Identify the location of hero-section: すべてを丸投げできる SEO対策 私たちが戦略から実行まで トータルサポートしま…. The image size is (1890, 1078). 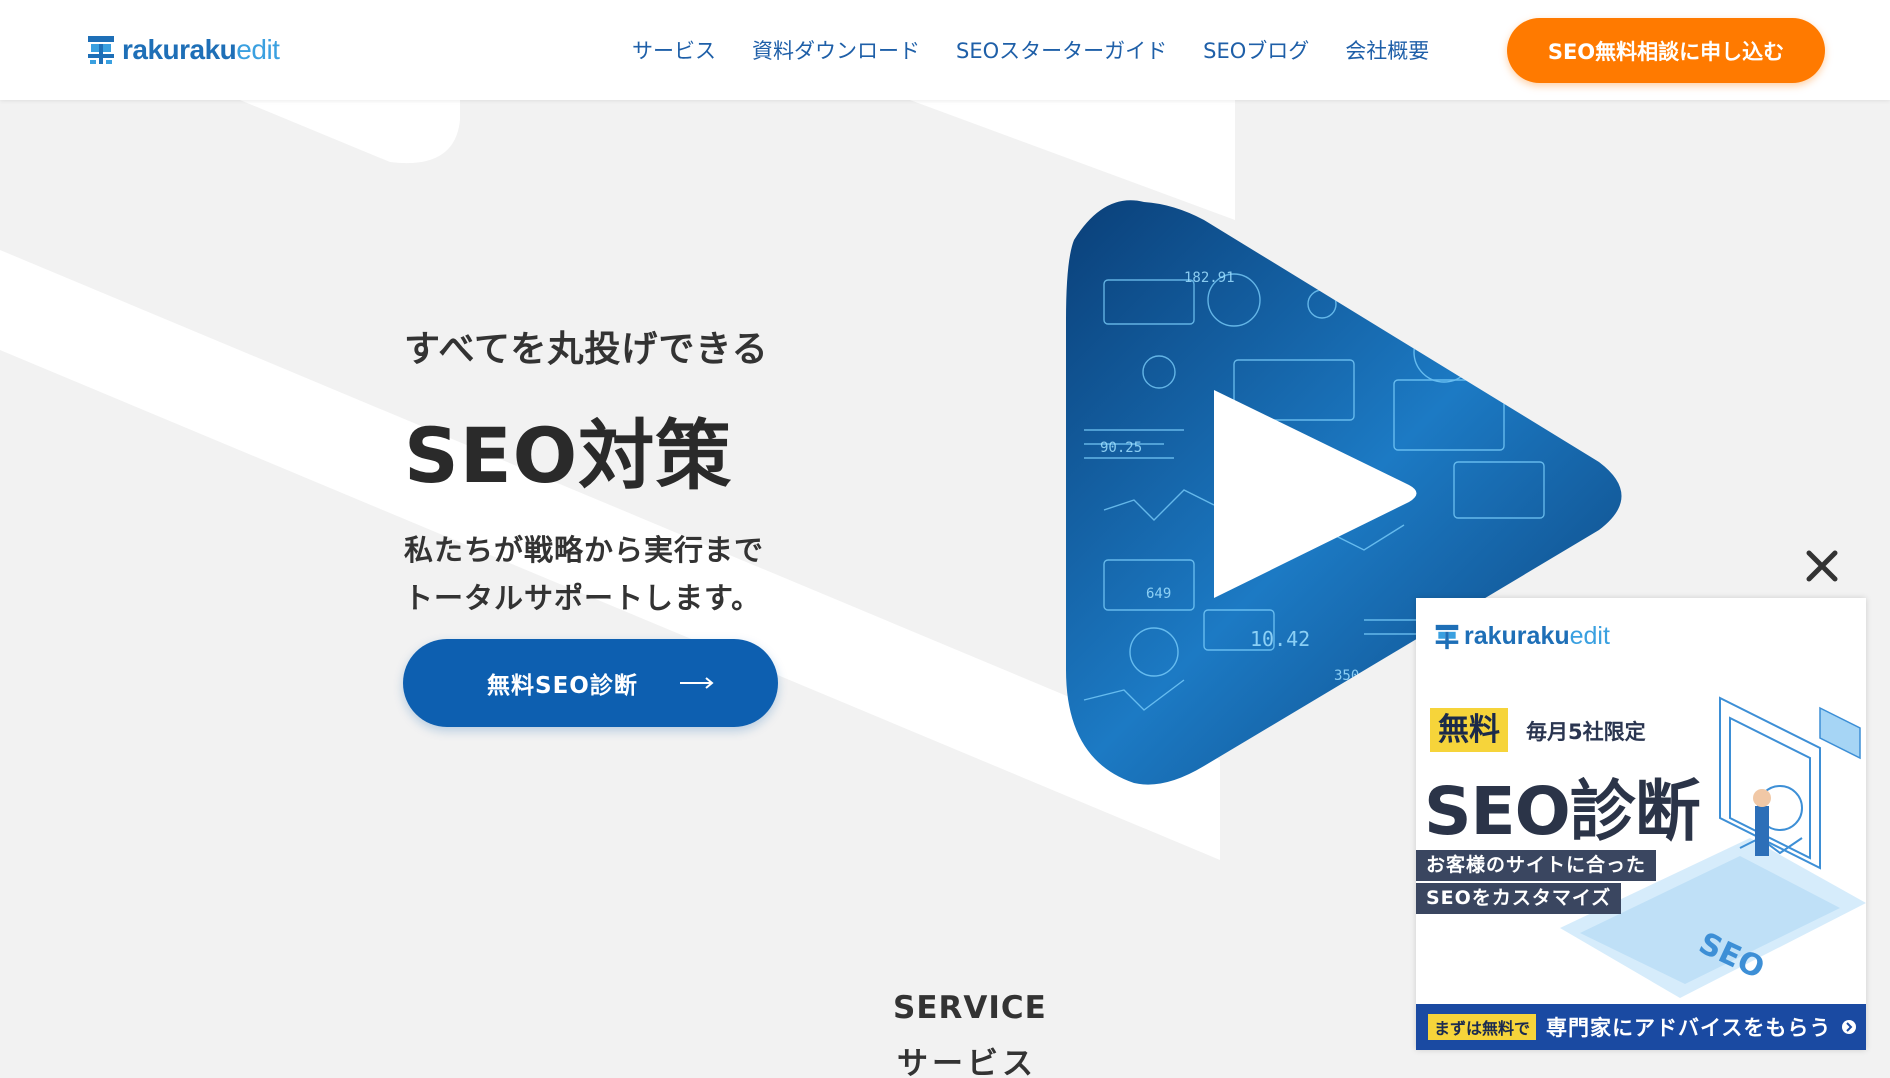
(586, 471).